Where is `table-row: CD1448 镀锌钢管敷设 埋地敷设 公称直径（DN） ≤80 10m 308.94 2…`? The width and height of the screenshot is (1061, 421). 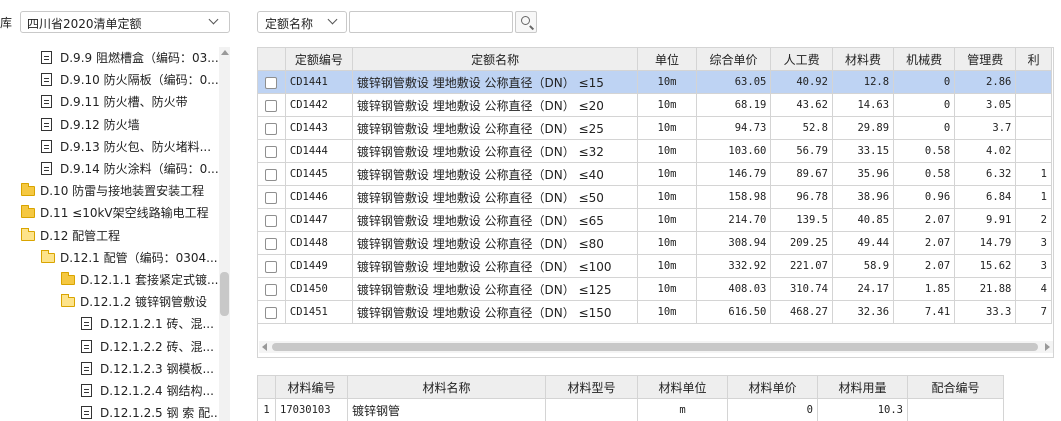
table-row: CD1448 镀锌钢管敷设 埋地敷设 公称直径（DN） ≤80 10m 308.94 2… is located at coordinates (655, 243).